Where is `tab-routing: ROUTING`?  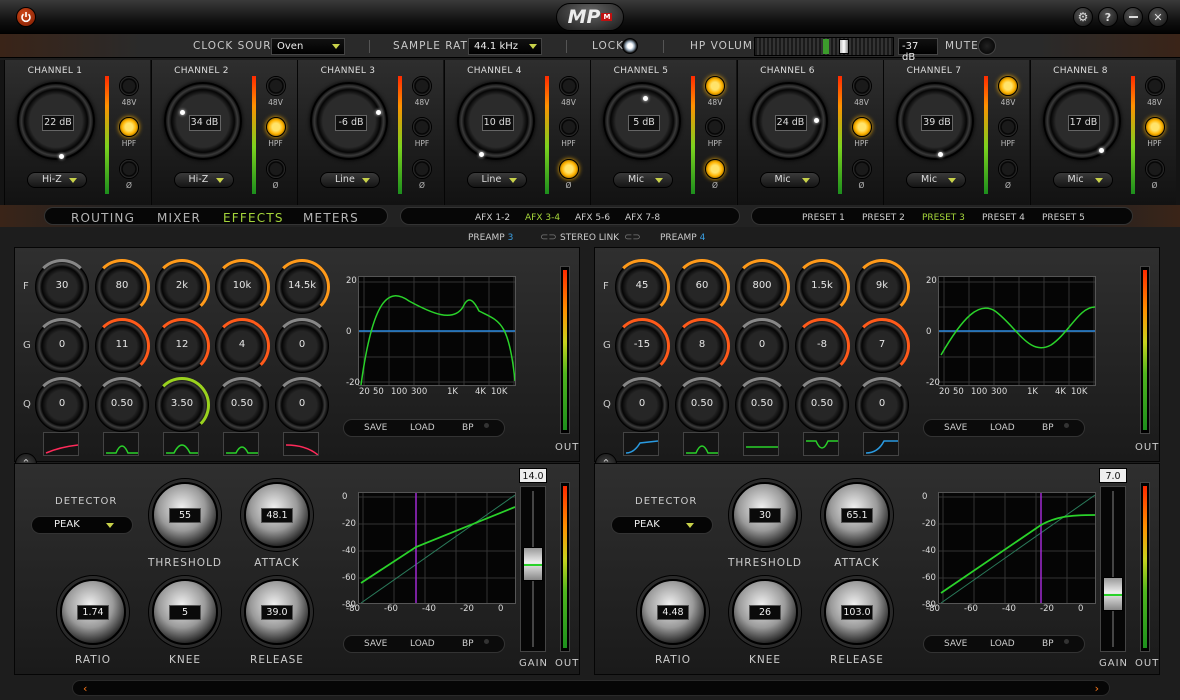
tab-routing: ROUTING is located at coordinates (103, 218).